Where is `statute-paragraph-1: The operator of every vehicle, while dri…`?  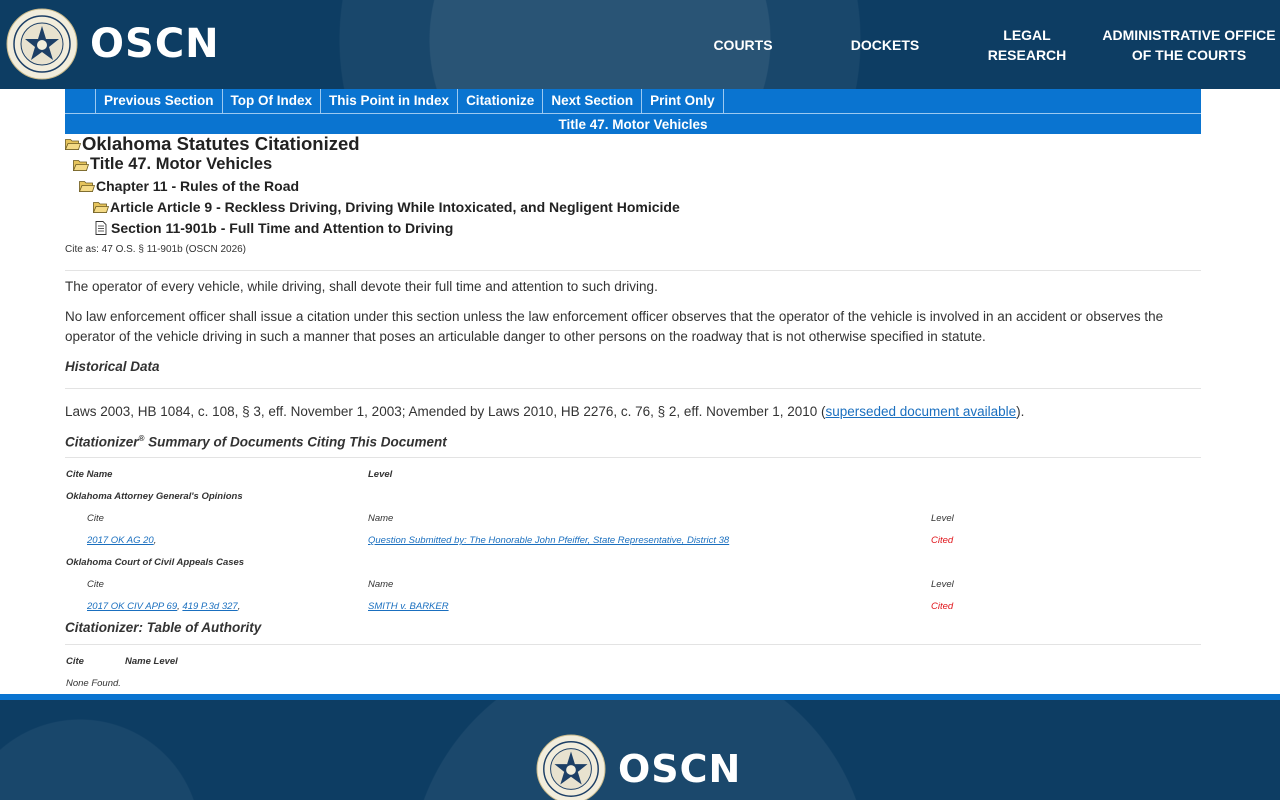 statute-paragraph-1: The operator of every vehicle, while dri… is located at coordinates (361, 286).